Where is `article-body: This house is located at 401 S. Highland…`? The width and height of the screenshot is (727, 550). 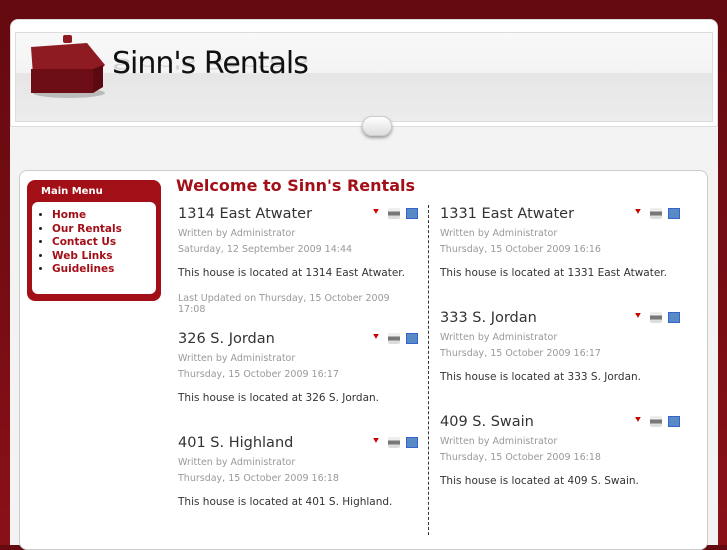
article-body: This house is located at 401 S. Highland… is located at coordinates (285, 502).